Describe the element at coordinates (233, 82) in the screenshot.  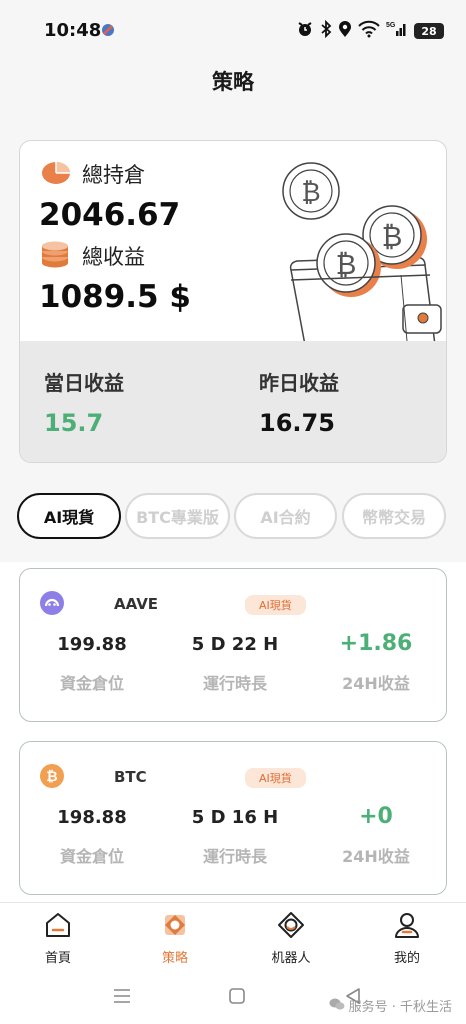
I see `page-title: 策略` at that location.